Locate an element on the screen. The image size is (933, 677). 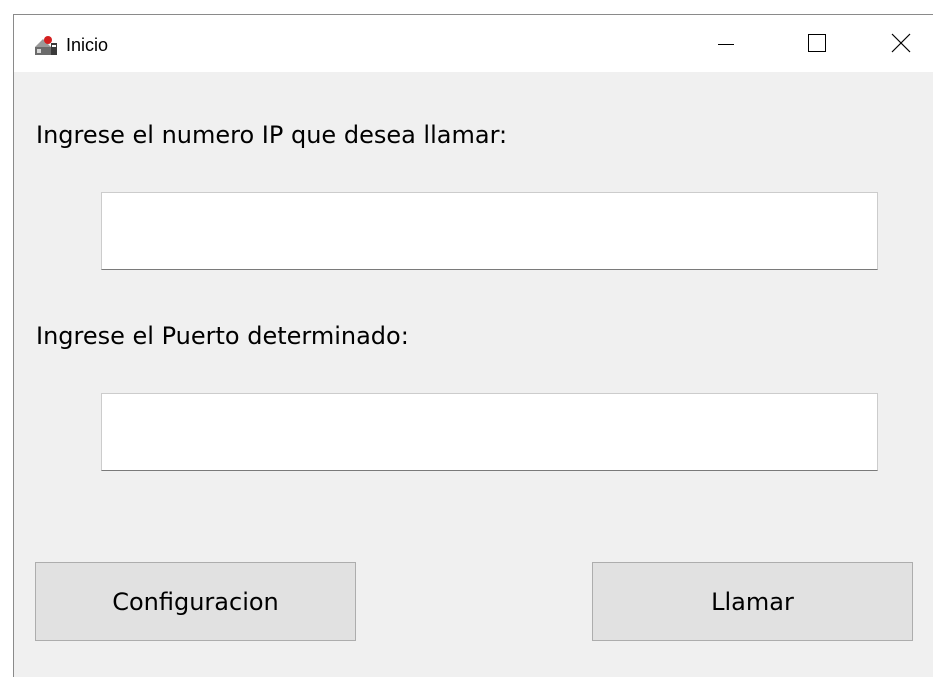
maximize-button is located at coordinates (816, 43).